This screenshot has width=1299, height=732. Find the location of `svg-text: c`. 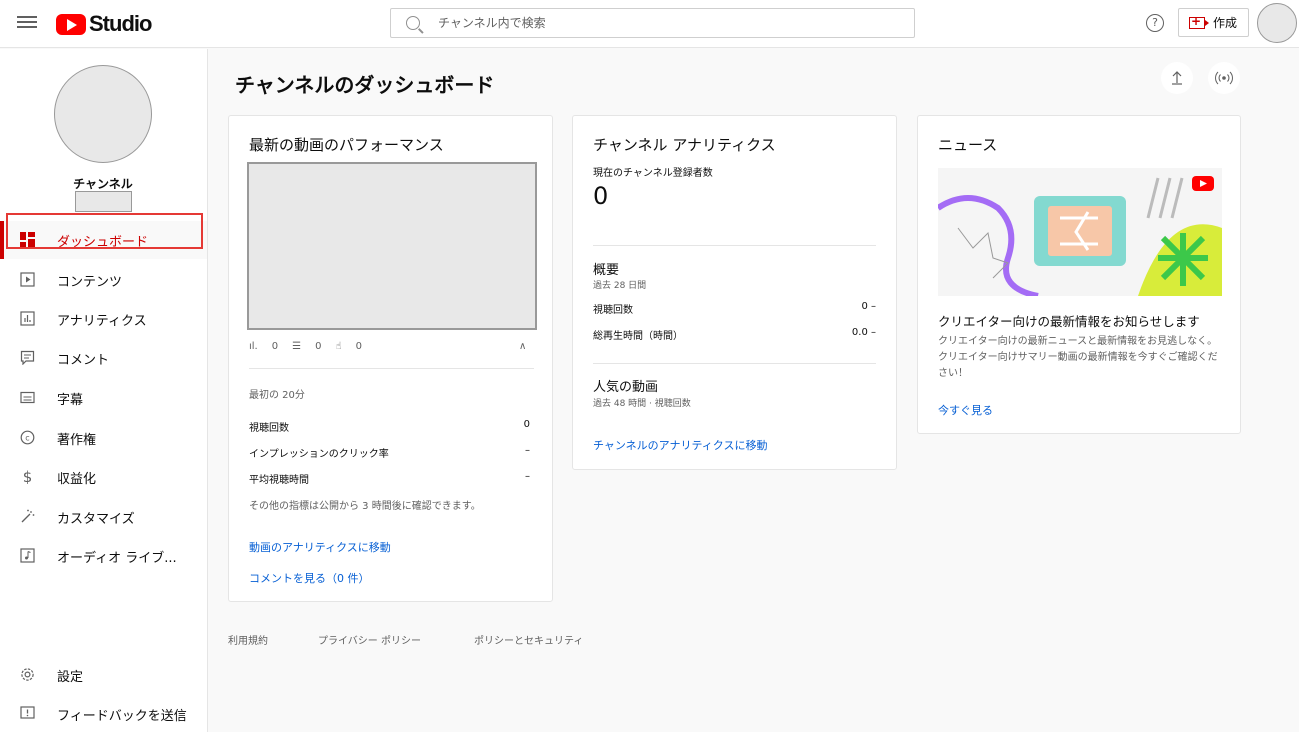

svg-text: c is located at coordinates (27, 438).